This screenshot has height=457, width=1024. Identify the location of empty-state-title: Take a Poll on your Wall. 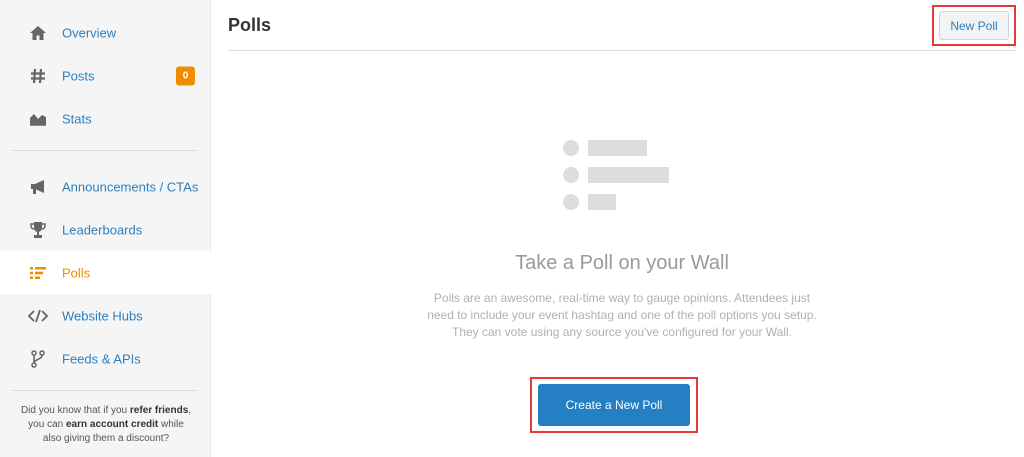
(622, 263).